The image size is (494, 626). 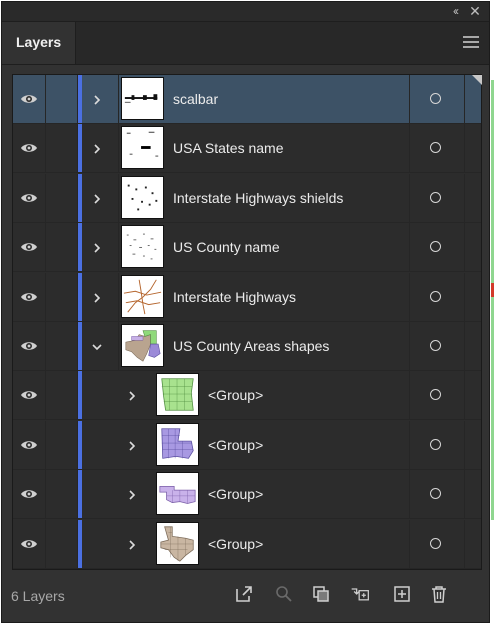 What do you see at coordinates (439, 594) in the screenshot?
I see `trash-icon` at bounding box center [439, 594].